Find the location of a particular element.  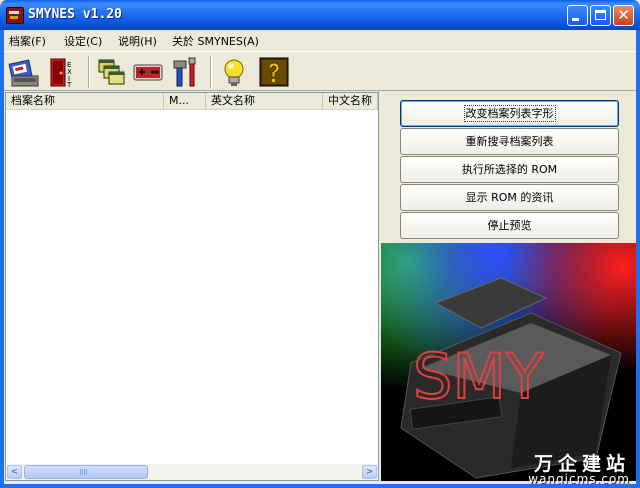

window-frame-bottom is located at coordinates (320, 486).